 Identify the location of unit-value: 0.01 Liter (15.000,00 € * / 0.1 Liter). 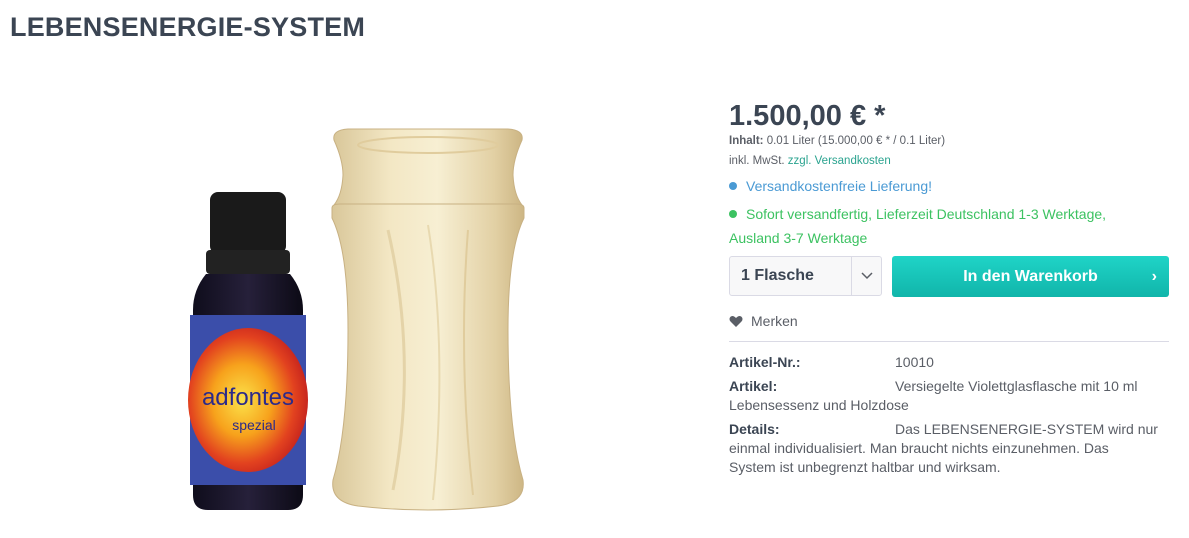
(856, 141).